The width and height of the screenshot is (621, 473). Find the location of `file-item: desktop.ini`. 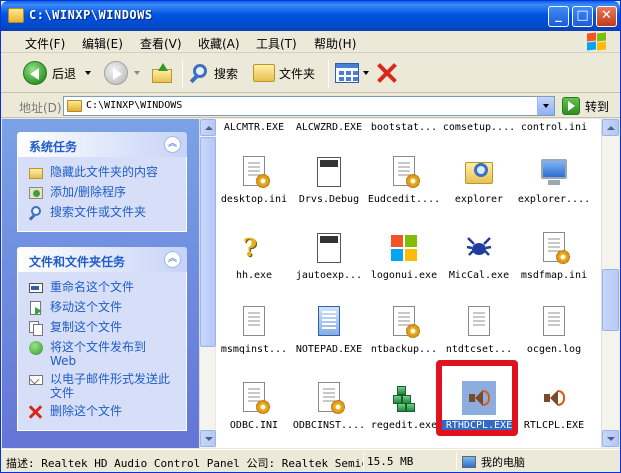

file-item: desktop.ini is located at coordinates (254, 180).